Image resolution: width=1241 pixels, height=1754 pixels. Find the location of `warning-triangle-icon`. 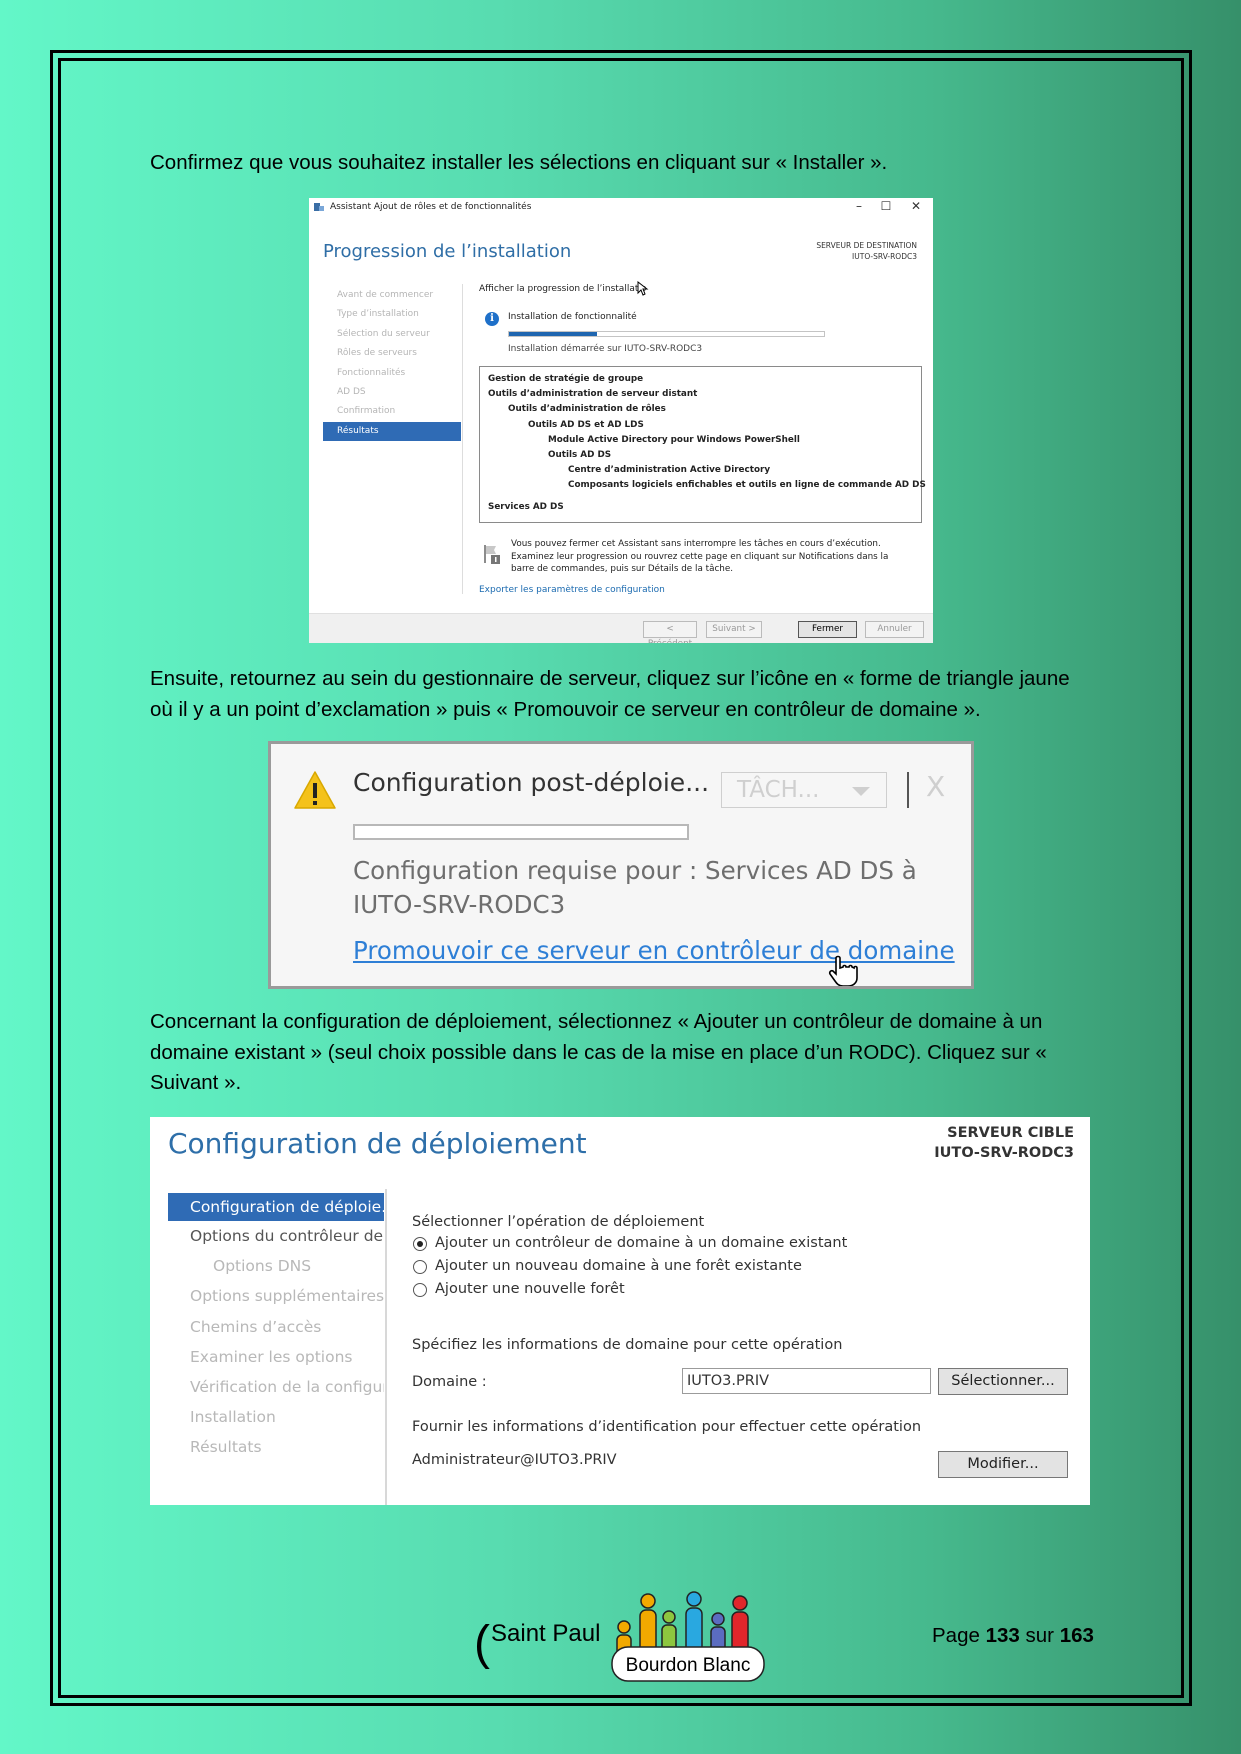

warning-triangle-icon is located at coordinates (315, 790).